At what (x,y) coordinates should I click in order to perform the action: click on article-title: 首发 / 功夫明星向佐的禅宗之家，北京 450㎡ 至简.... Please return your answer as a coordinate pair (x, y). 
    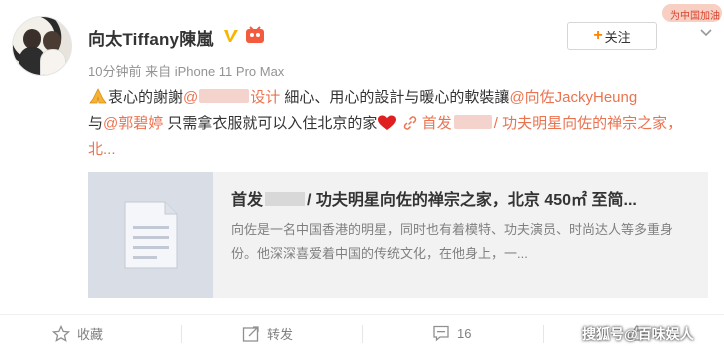
    Looking at the image, I should click on (434, 198).